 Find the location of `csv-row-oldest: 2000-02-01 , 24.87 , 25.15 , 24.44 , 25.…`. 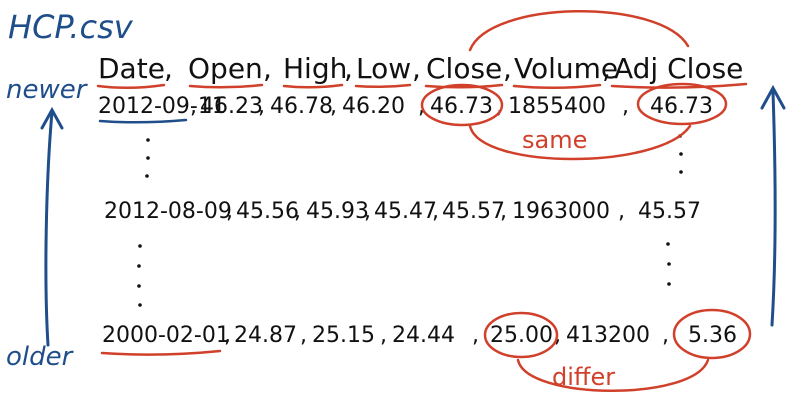

csv-row-oldest: 2000-02-01 , 24.87 , 25.15 , 24.44 , 25.… is located at coordinates (419, 335).